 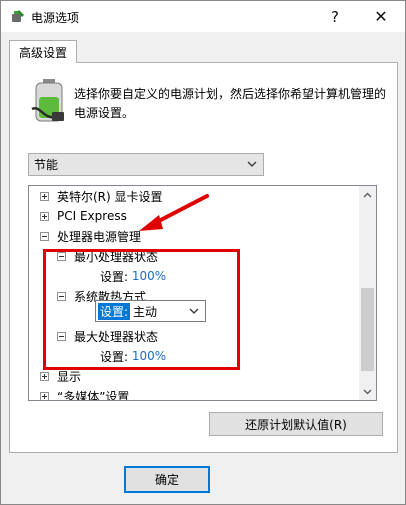 I want to click on tree-item-processor-power: 处理器电源管理, so click(x=90, y=236).